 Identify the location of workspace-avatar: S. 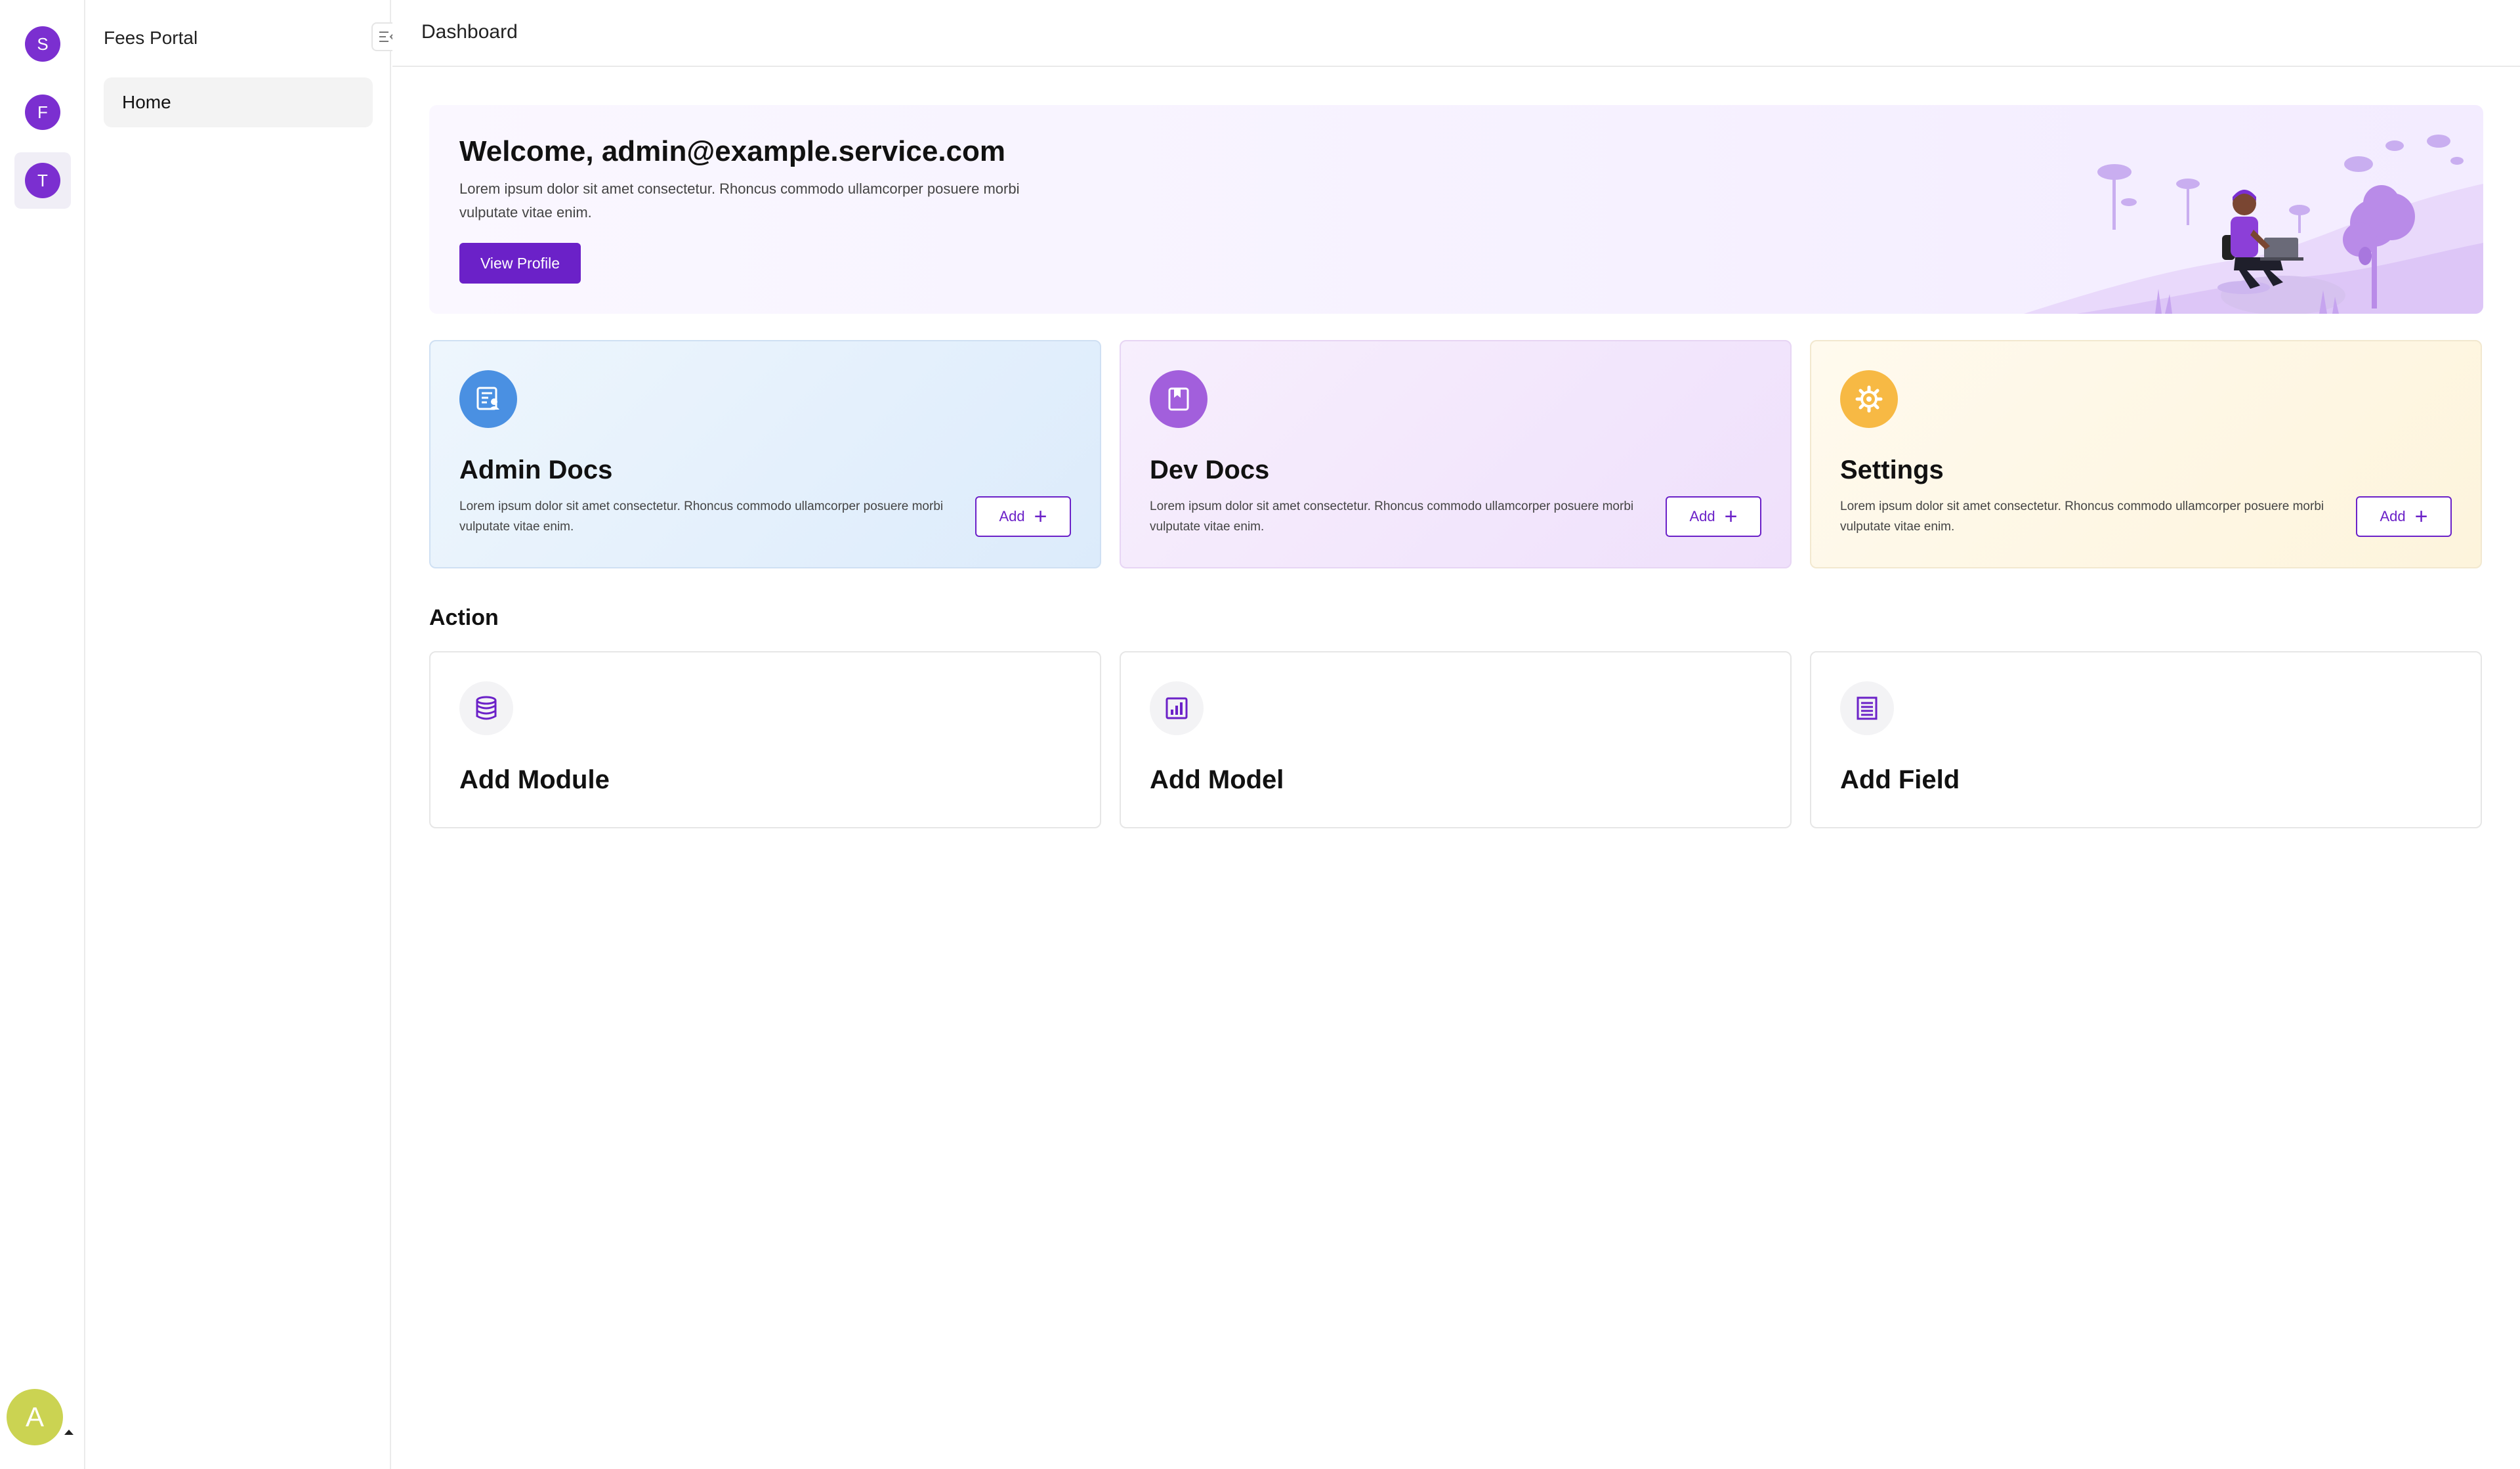
(42, 44).